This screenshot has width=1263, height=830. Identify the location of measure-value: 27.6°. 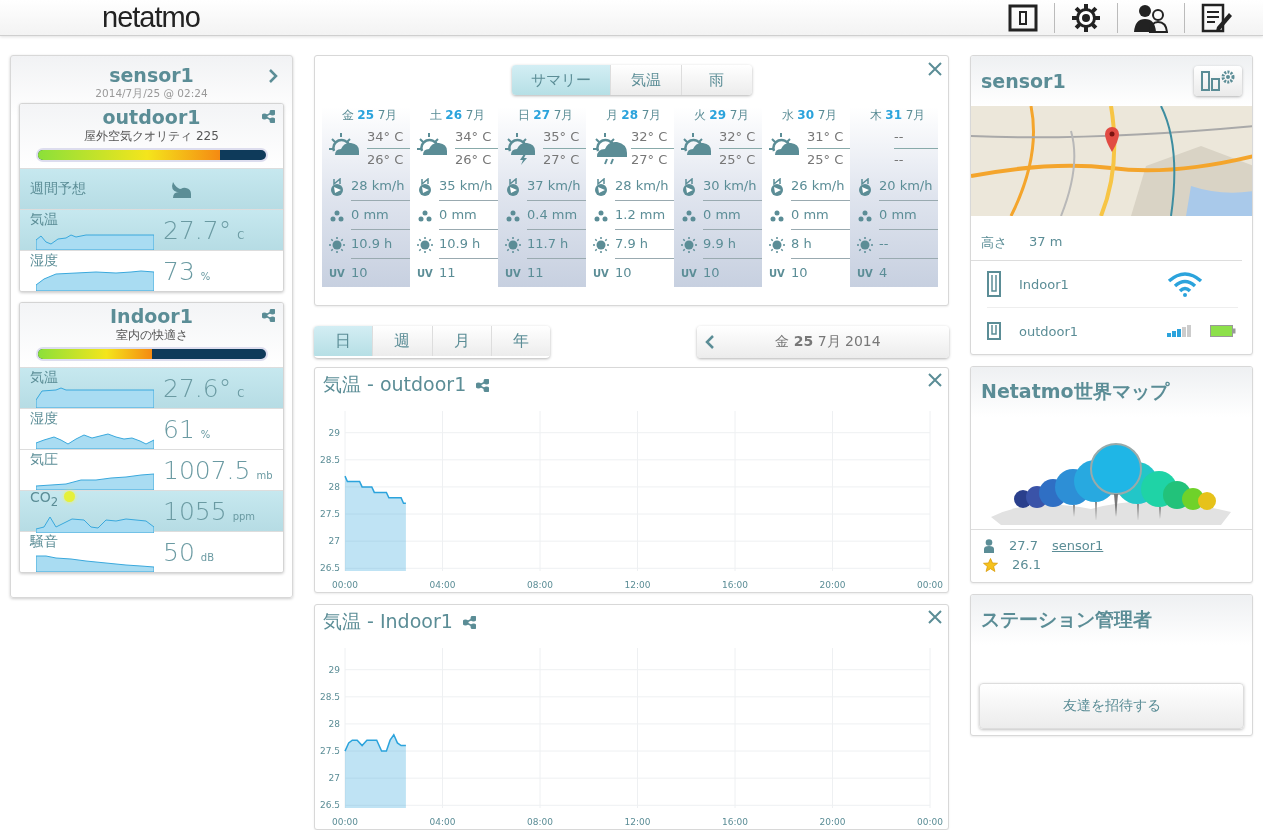
(197, 388).